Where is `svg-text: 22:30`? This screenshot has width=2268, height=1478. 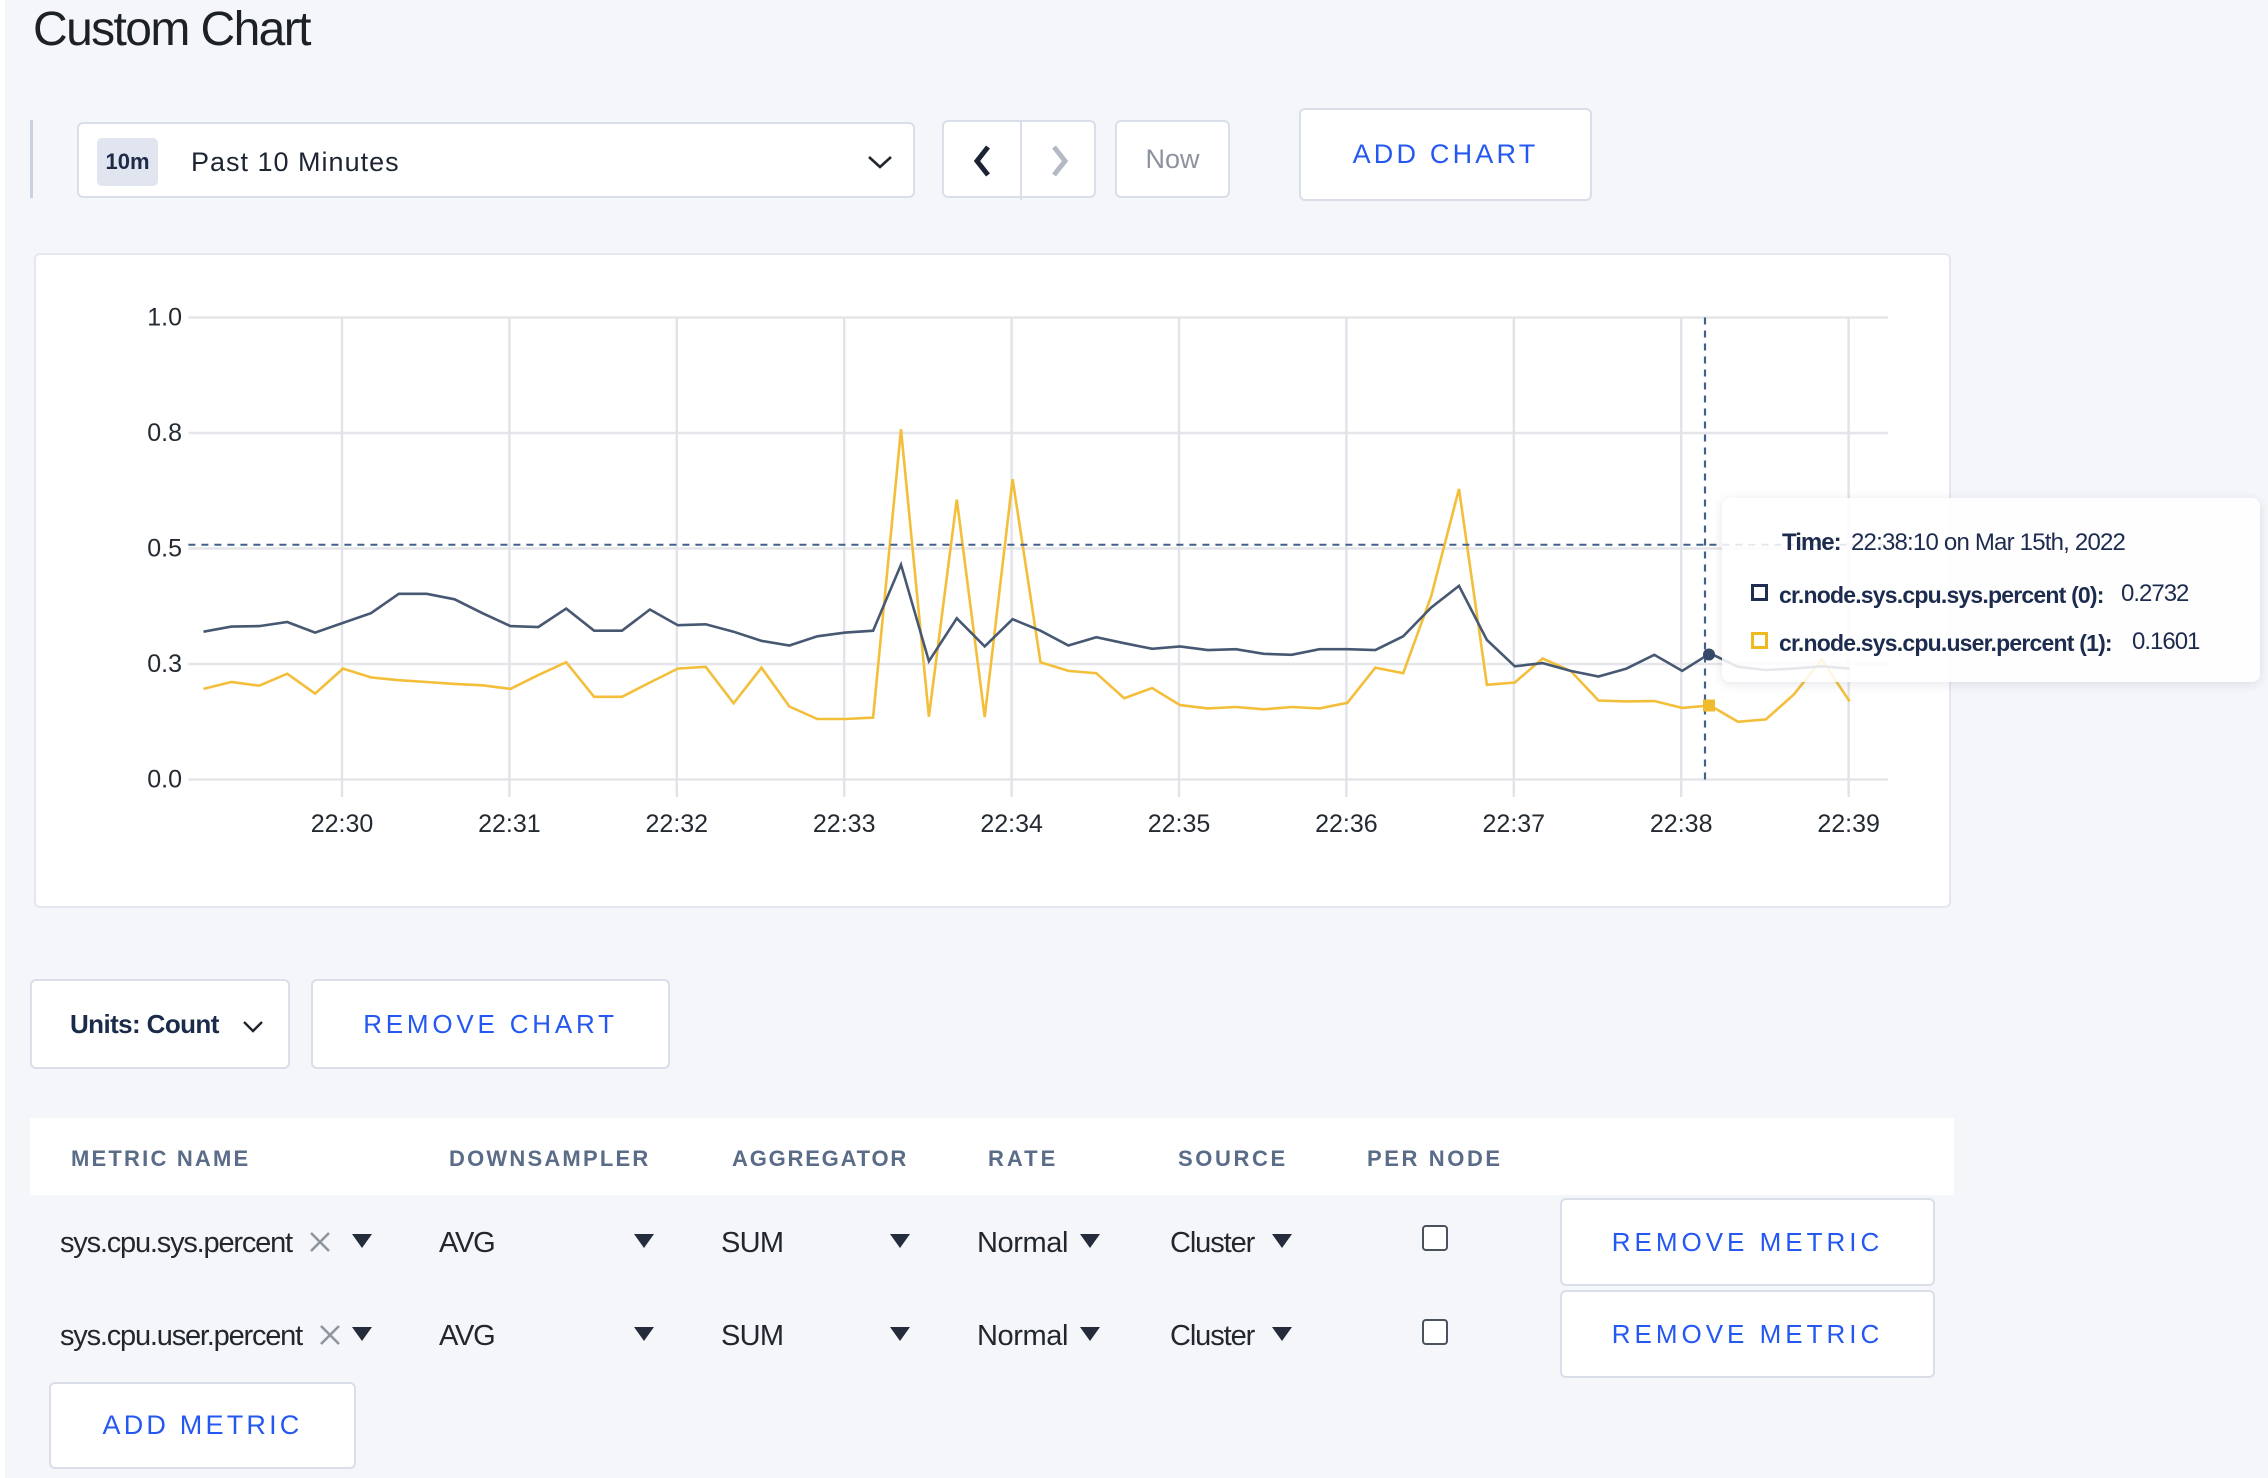 svg-text: 22:30 is located at coordinates (342, 824).